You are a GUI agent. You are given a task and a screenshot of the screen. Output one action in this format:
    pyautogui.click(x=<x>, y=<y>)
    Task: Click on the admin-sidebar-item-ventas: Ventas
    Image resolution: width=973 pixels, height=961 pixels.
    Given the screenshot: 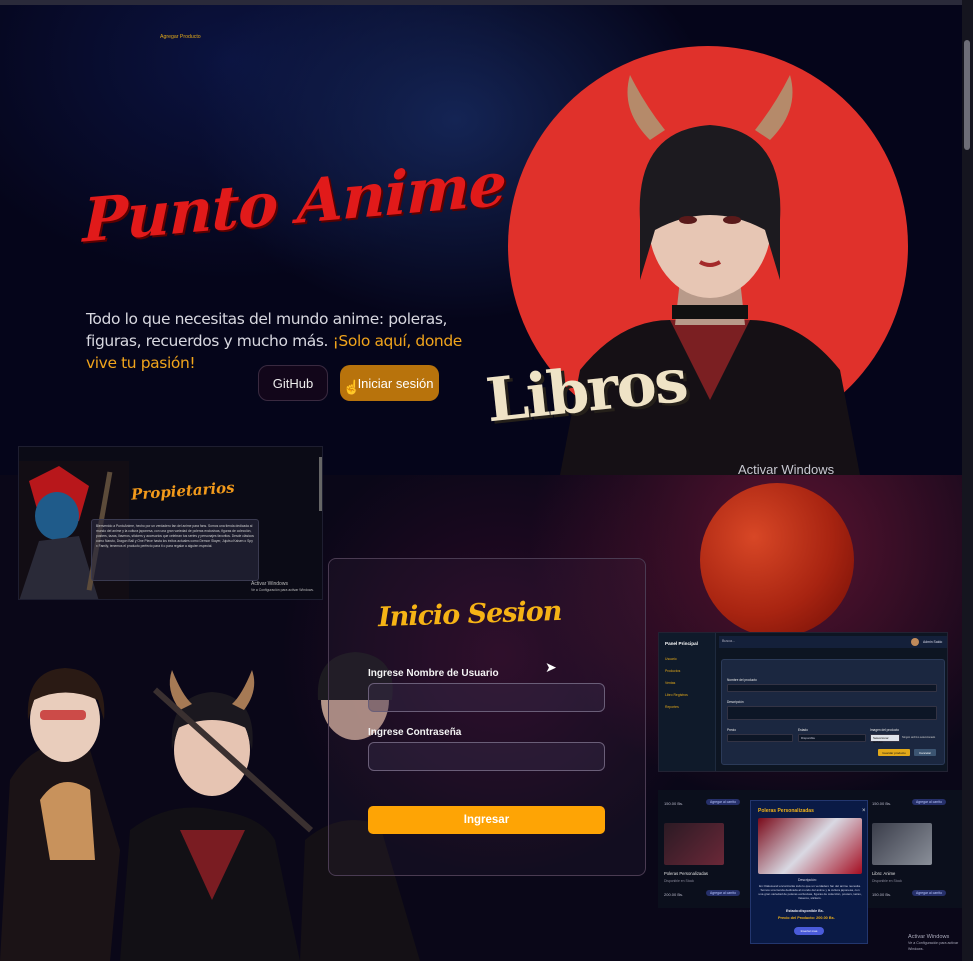 What is the action you would take?
    pyautogui.click(x=670, y=683)
    